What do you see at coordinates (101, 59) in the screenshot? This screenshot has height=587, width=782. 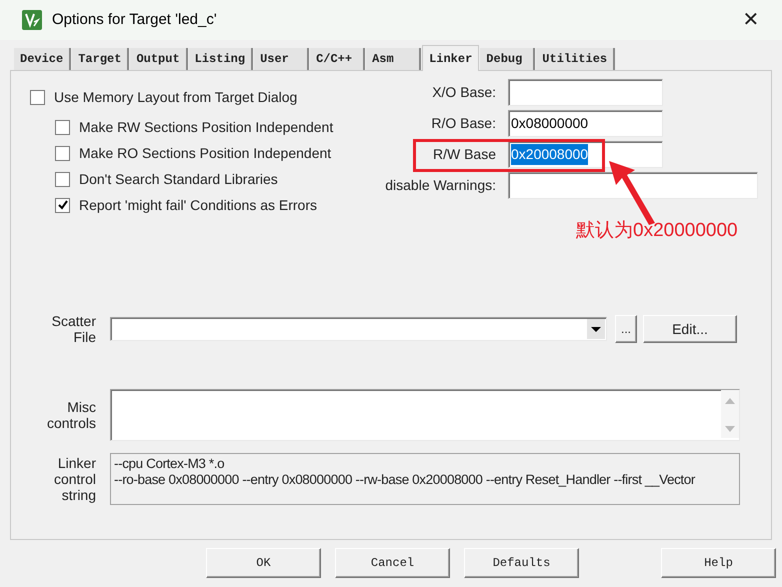 I see `tab: Target` at bounding box center [101, 59].